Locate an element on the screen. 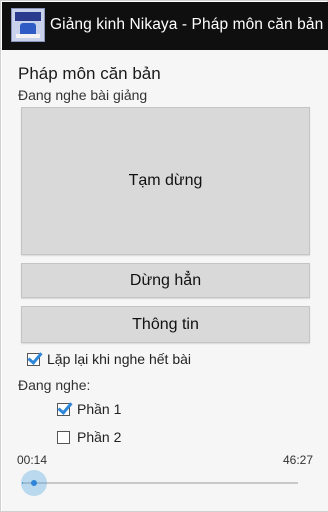 The width and height of the screenshot is (328, 512). part-2-checkbox is located at coordinates (63, 437).